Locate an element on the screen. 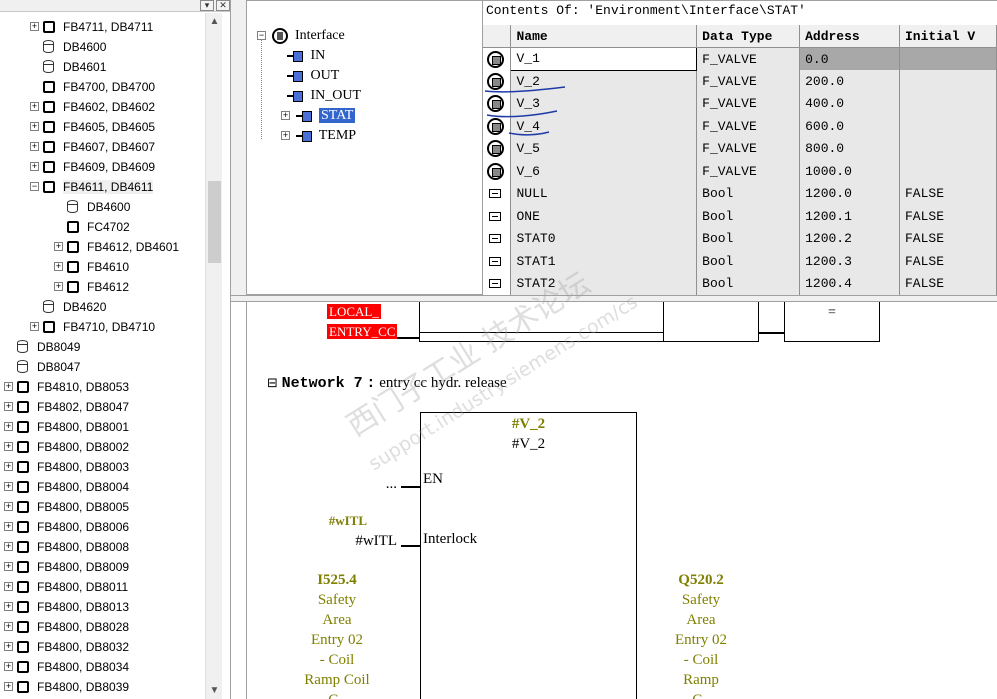  cell-name: STAT1 is located at coordinates (604, 261).